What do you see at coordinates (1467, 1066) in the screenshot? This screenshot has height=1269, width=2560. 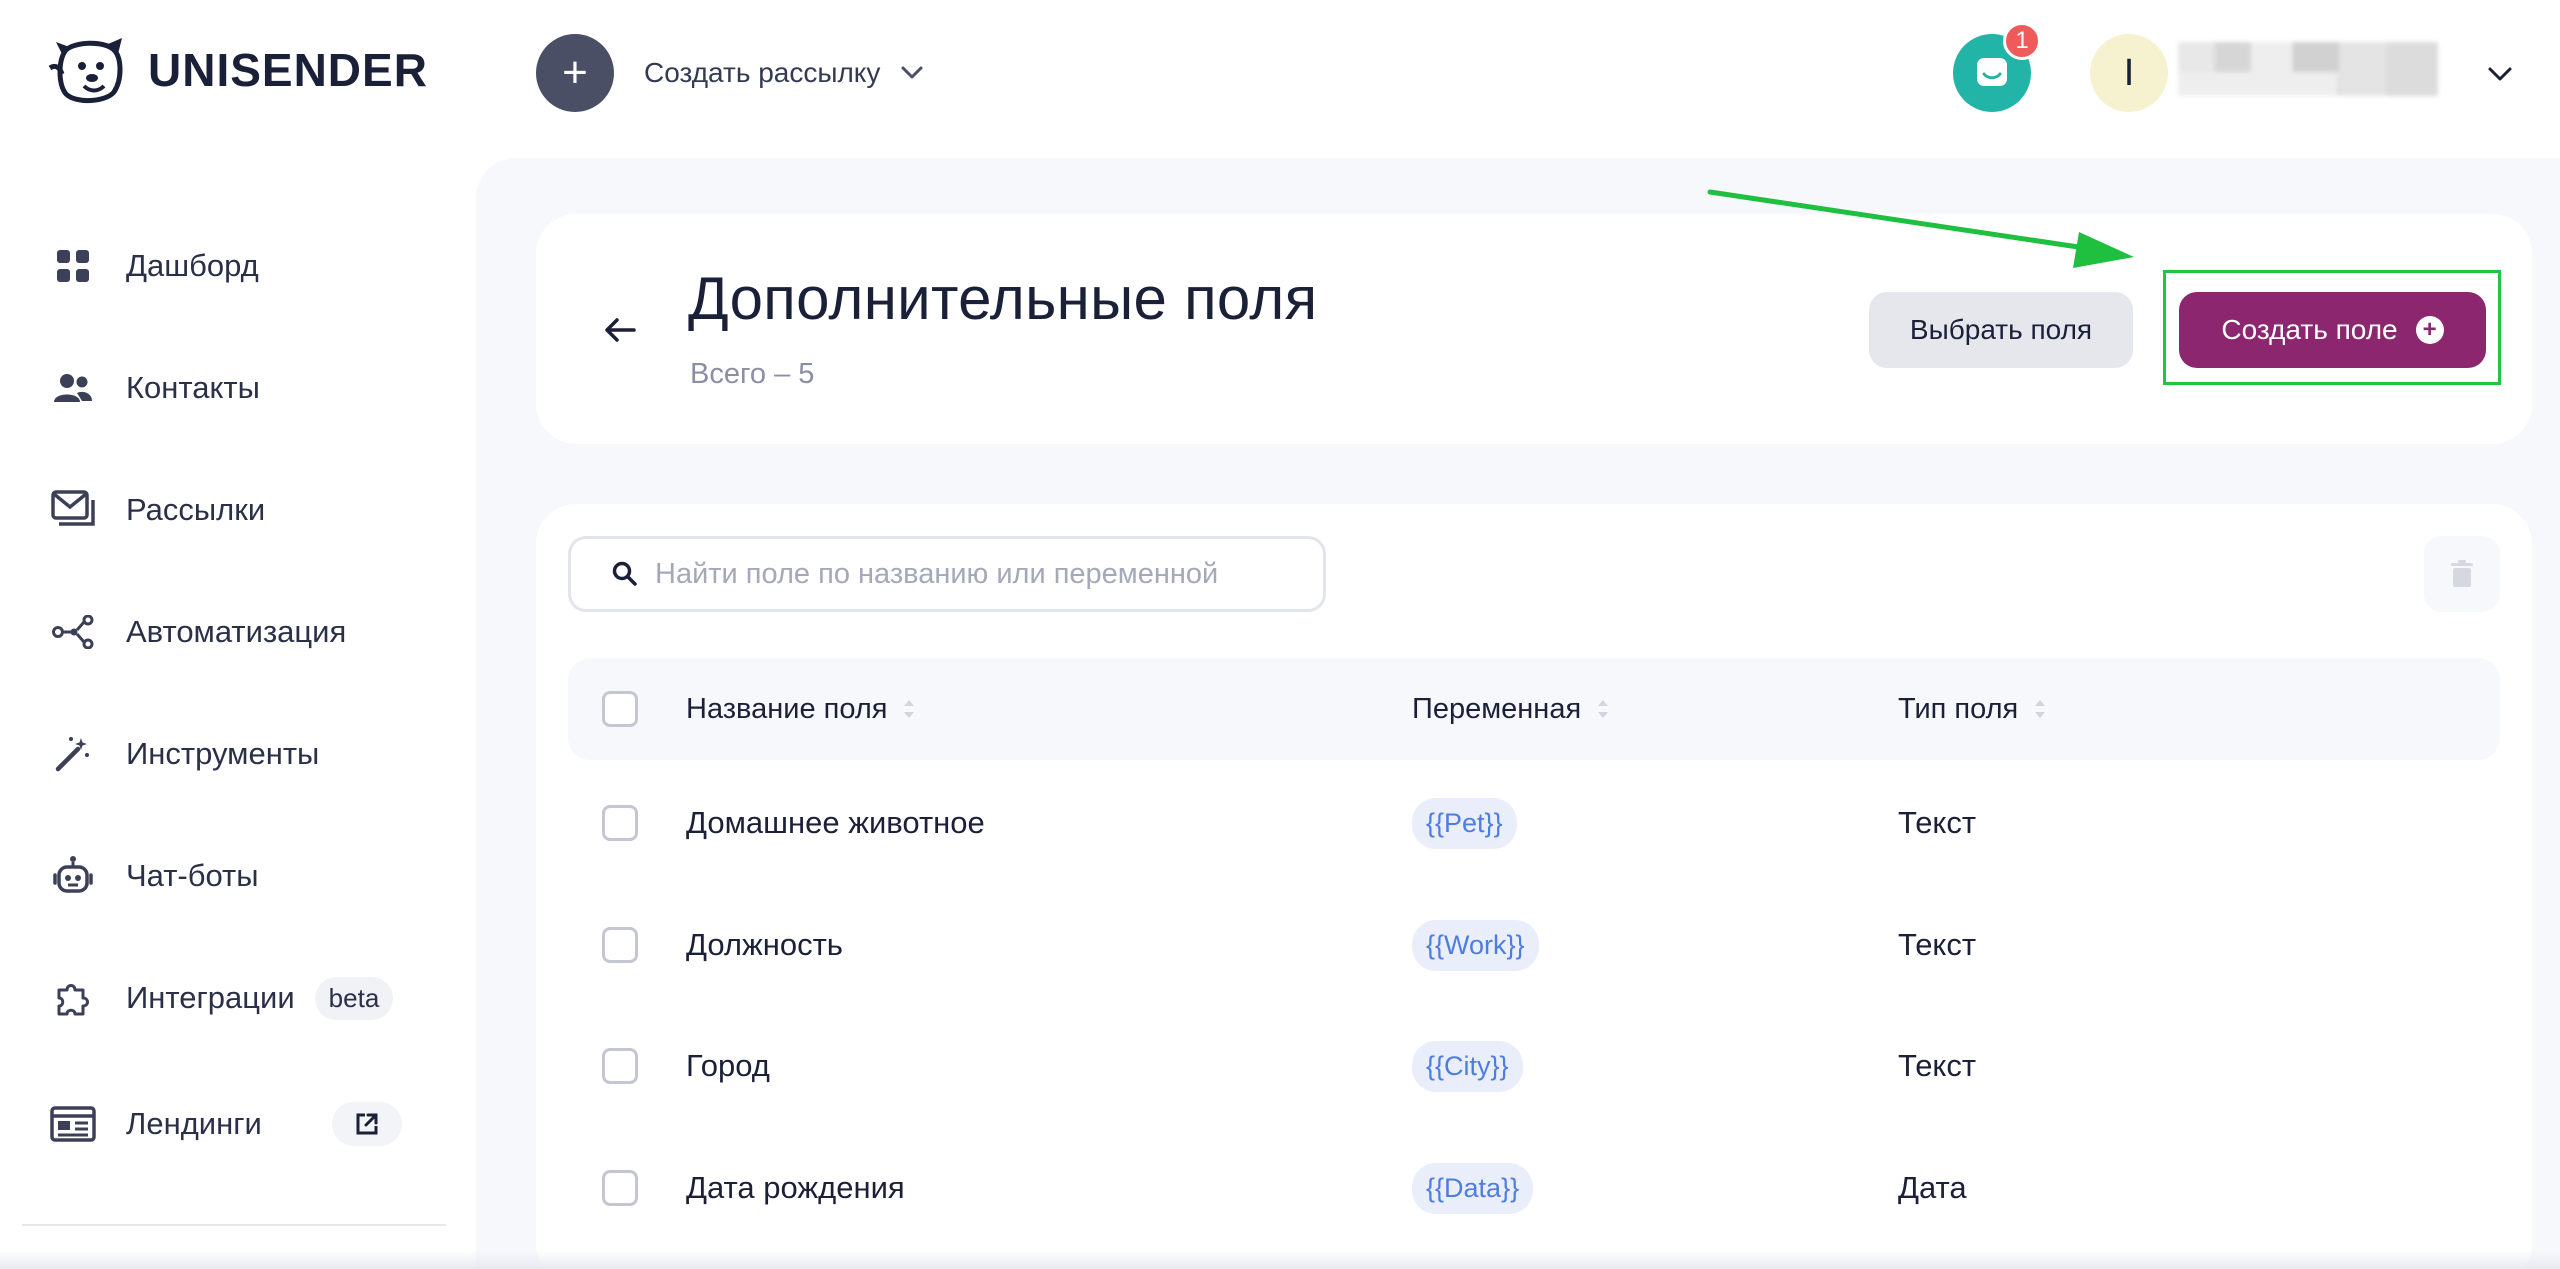 I see `variable-chip: {{City}}` at bounding box center [1467, 1066].